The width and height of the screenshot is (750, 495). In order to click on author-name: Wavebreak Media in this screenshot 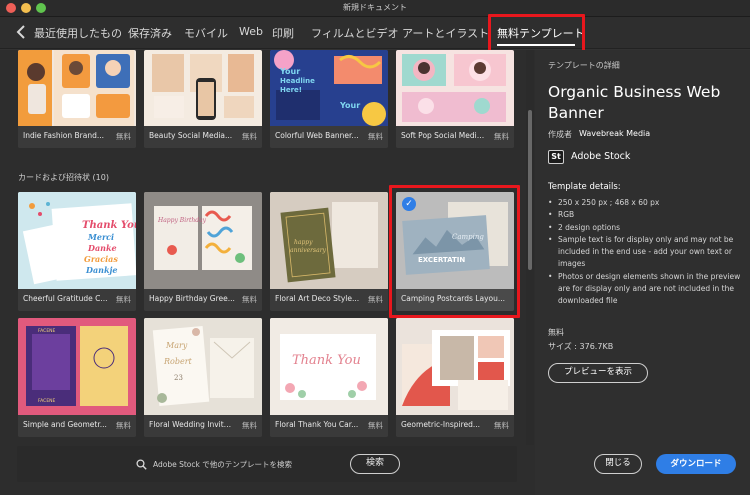, I will do `click(615, 133)`.